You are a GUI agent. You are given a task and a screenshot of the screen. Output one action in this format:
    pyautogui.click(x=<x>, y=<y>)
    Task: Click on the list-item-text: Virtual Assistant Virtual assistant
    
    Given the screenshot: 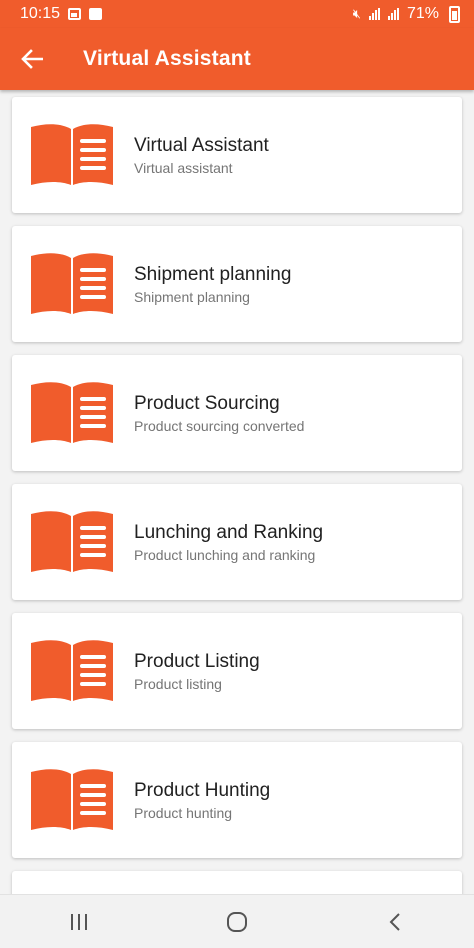 What is the action you would take?
    pyautogui.click(x=201, y=155)
    